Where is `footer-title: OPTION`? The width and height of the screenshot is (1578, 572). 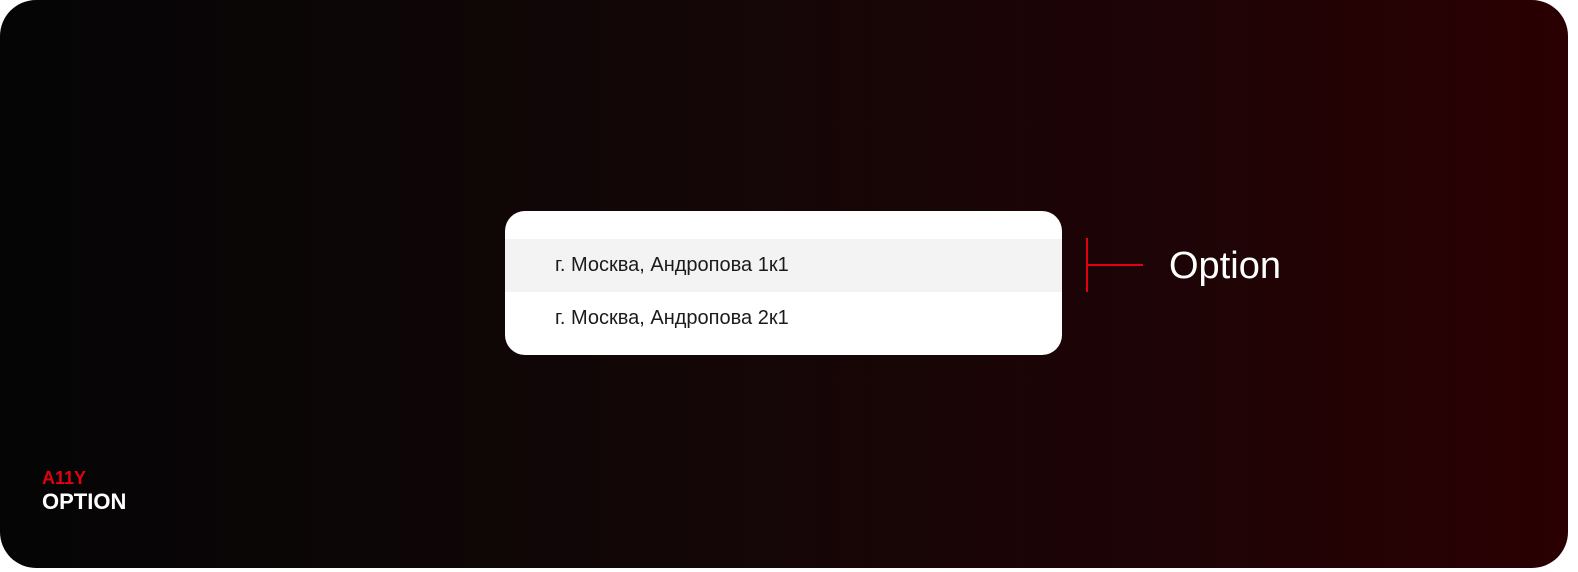
footer-title: OPTION is located at coordinates (84, 501).